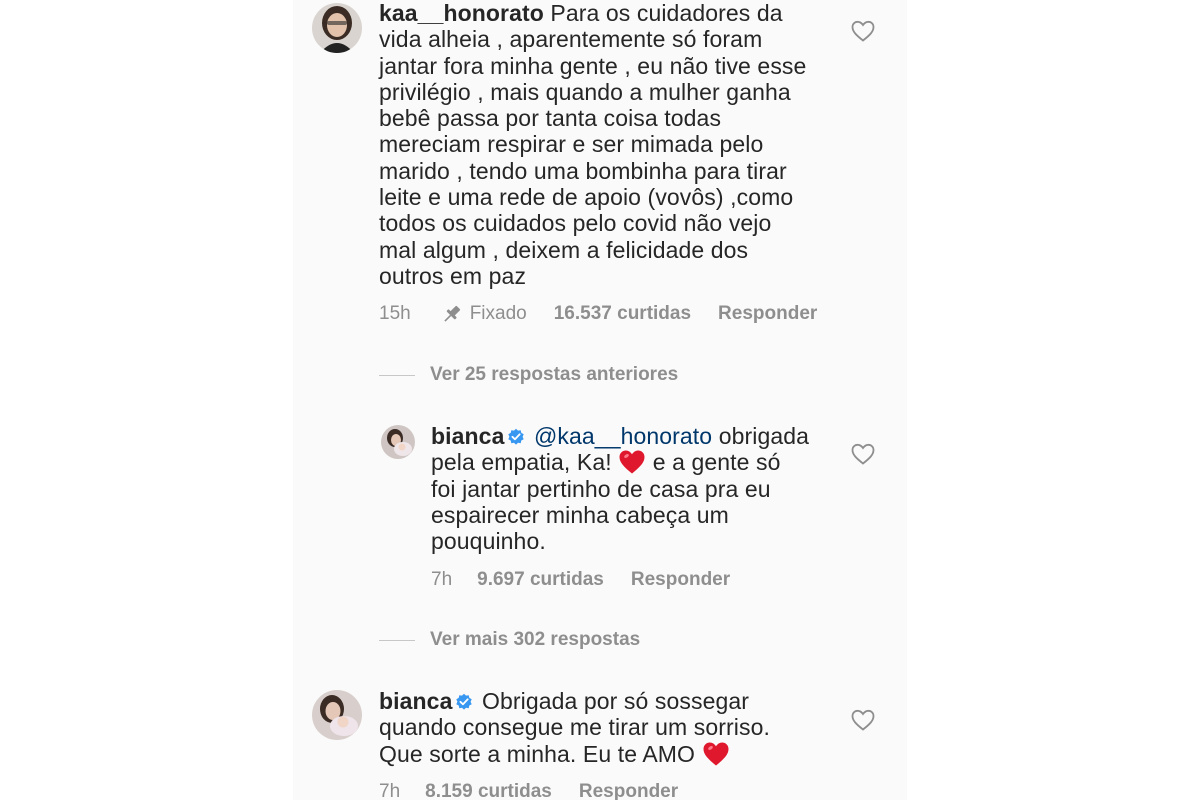  Describe the element at coordinates (764, 436) in the screenshot. I see `reply-text: obrigada` at that location.